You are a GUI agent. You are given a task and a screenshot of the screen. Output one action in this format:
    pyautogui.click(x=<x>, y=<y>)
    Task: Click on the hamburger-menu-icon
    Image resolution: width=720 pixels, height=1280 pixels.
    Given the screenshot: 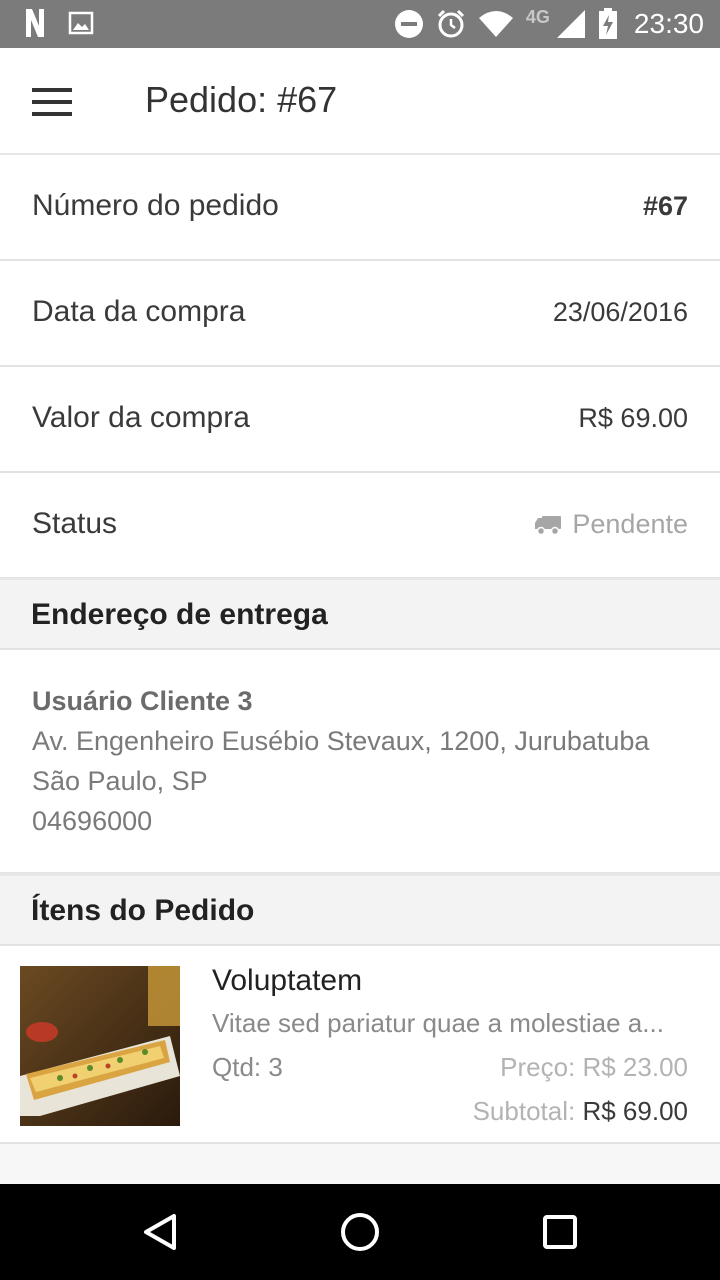 What is the action you would take?
    pyautogui.click(x=52, y=102)
    